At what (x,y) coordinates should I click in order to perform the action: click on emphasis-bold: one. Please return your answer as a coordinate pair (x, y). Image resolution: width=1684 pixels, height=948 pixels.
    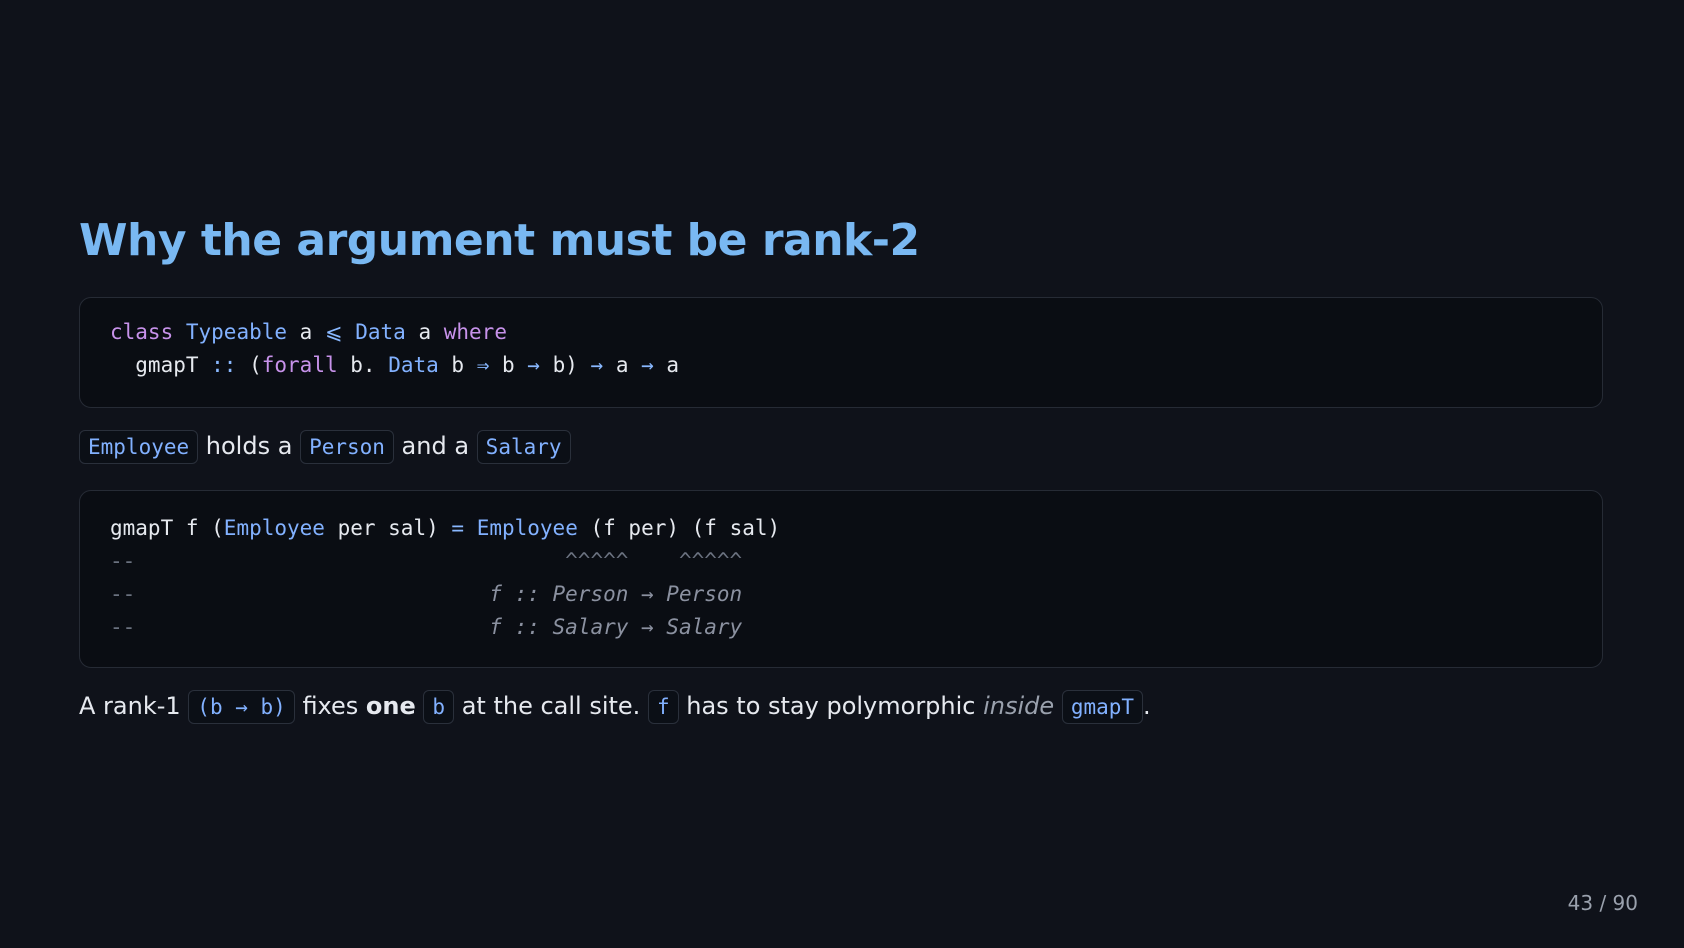
    Looking at the image, I should click on (390, 706).